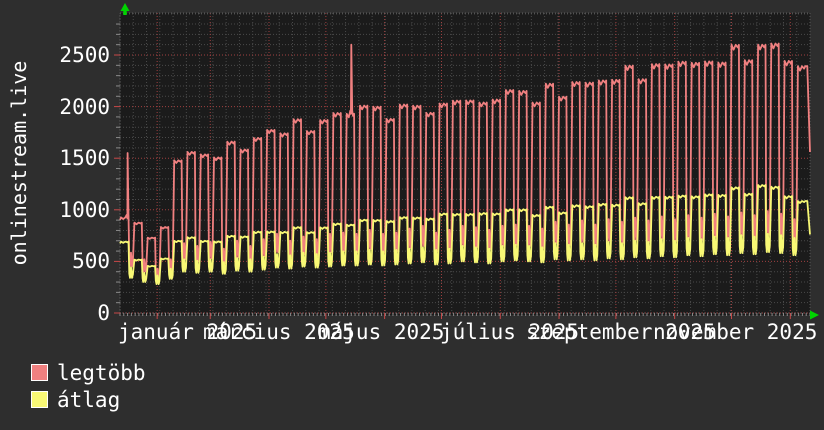 Image resolution: width=824 pixels, height=430 pixels. What do you see at coordinates (101, 373) in the screenshot?
I see `legtobb-label: legtöbb` at bounding box center [101, 373].